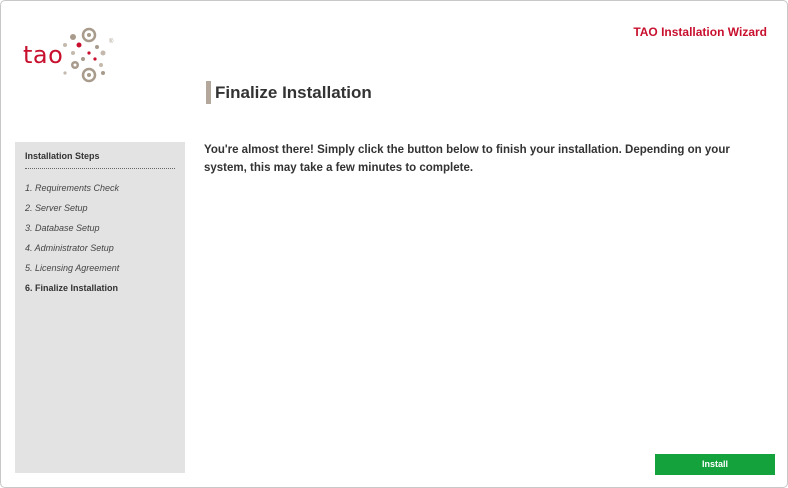  Describe the element at coordinates (71, 55) in the screenshot. I see `tao-logo: tao ®` at that location.